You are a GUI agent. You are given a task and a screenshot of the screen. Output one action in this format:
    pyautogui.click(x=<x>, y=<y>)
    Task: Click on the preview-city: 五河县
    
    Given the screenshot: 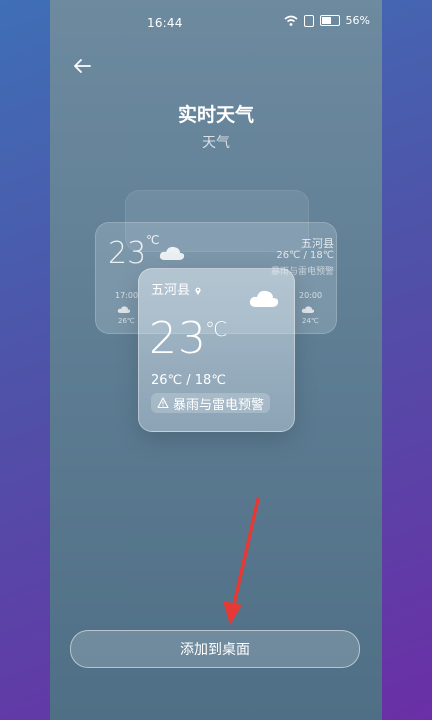 What is the action you would take?
    pyautogui.click(x=317, y=243)
    